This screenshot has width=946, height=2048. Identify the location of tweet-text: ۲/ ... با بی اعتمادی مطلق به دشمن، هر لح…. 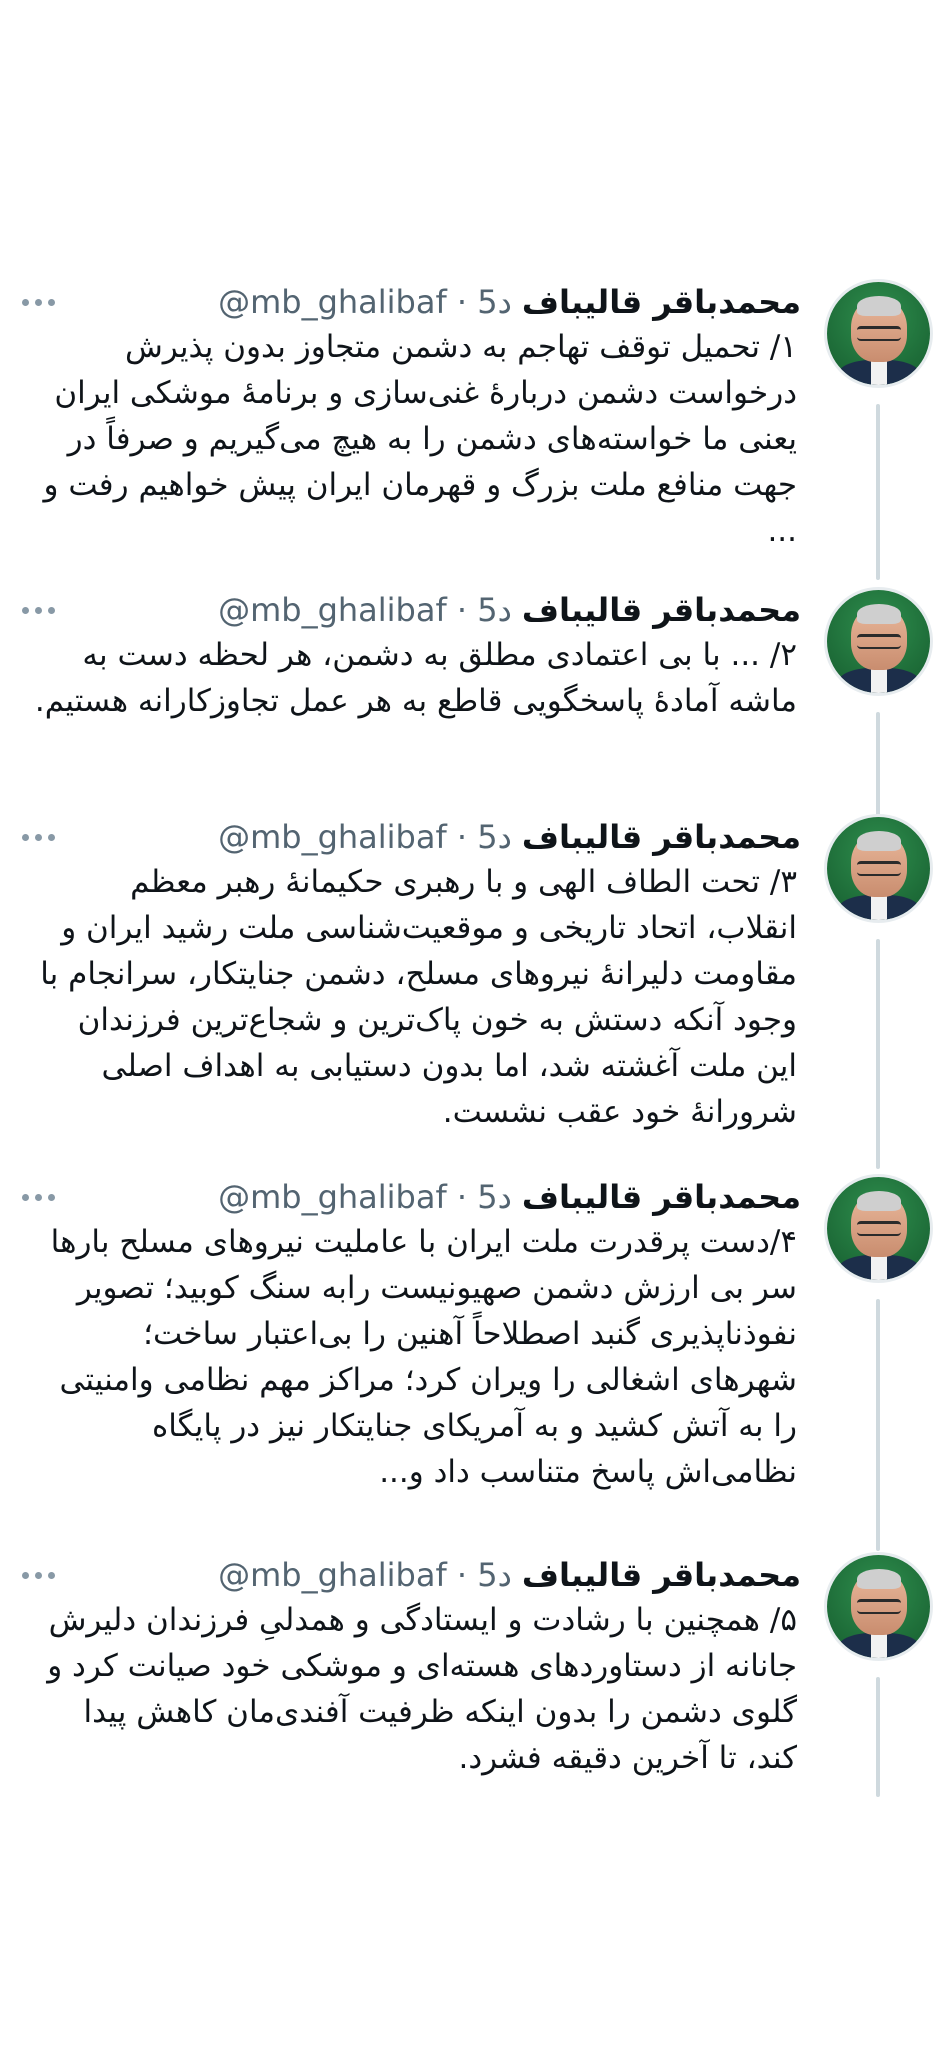
(415, 678).